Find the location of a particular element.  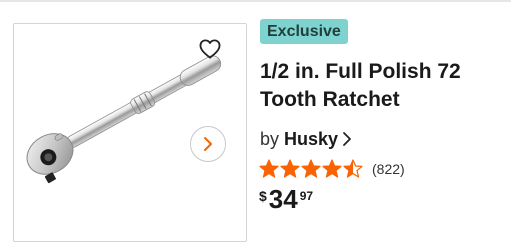

review-count: (822) is located at coordinates (388, 169).